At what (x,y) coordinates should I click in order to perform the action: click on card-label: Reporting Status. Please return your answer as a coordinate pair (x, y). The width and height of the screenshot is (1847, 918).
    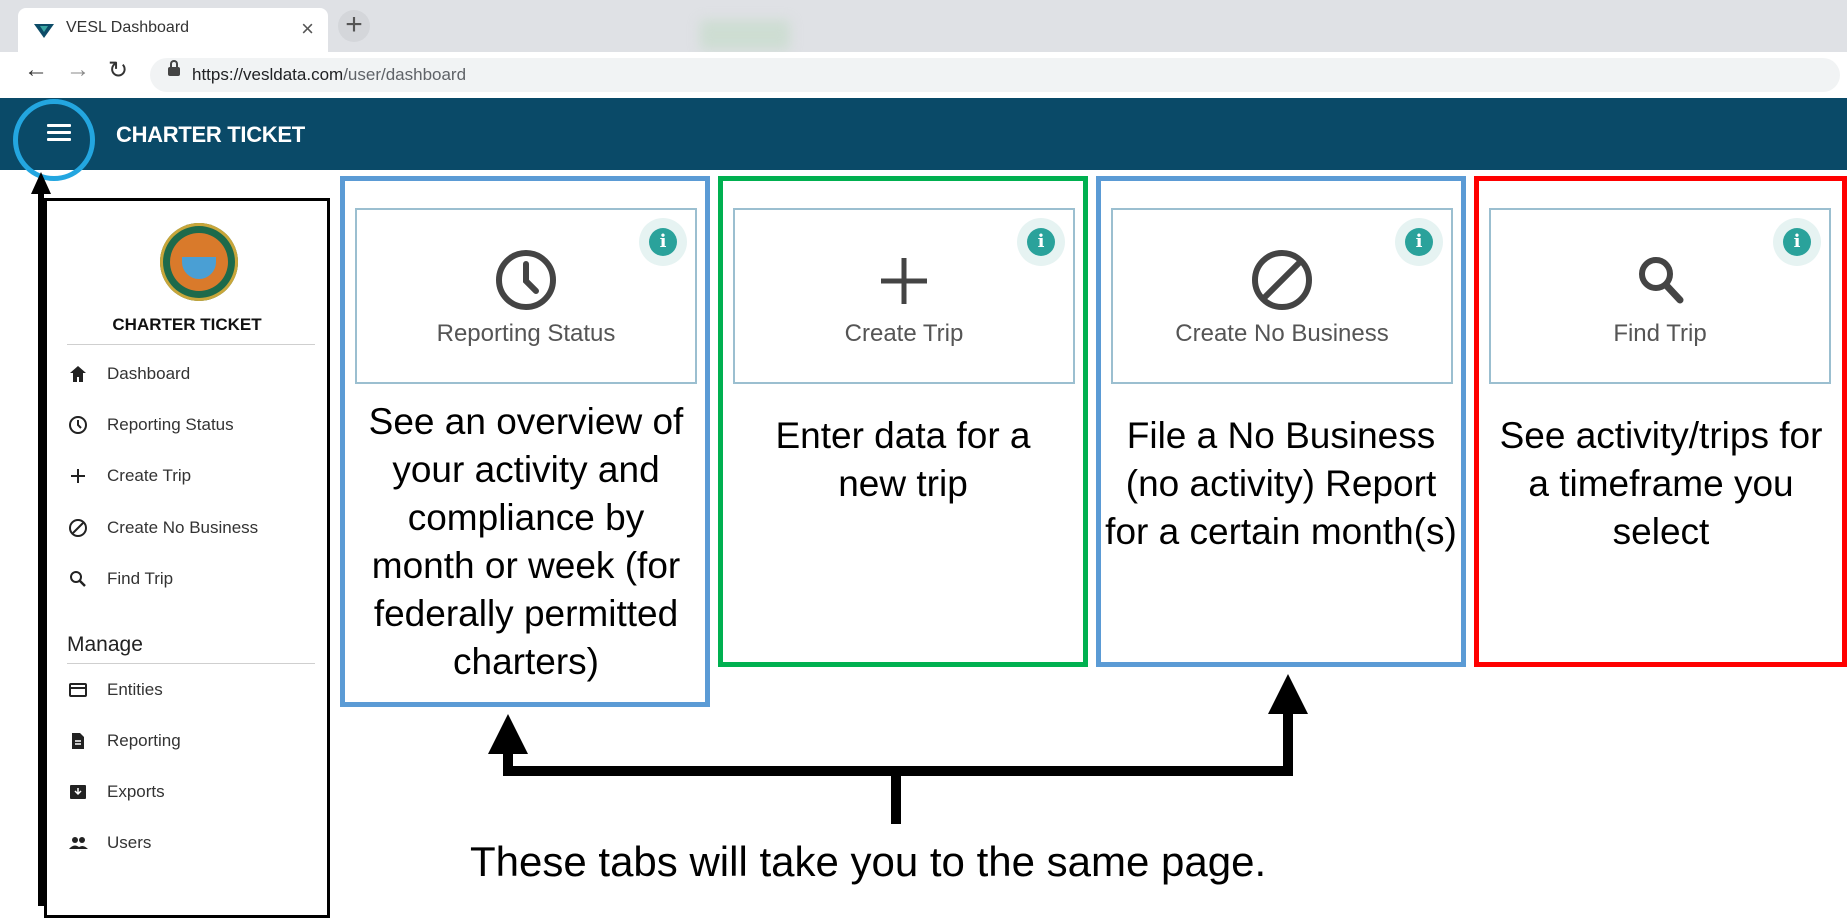
    Looking at the image, I should click on (526, 333).